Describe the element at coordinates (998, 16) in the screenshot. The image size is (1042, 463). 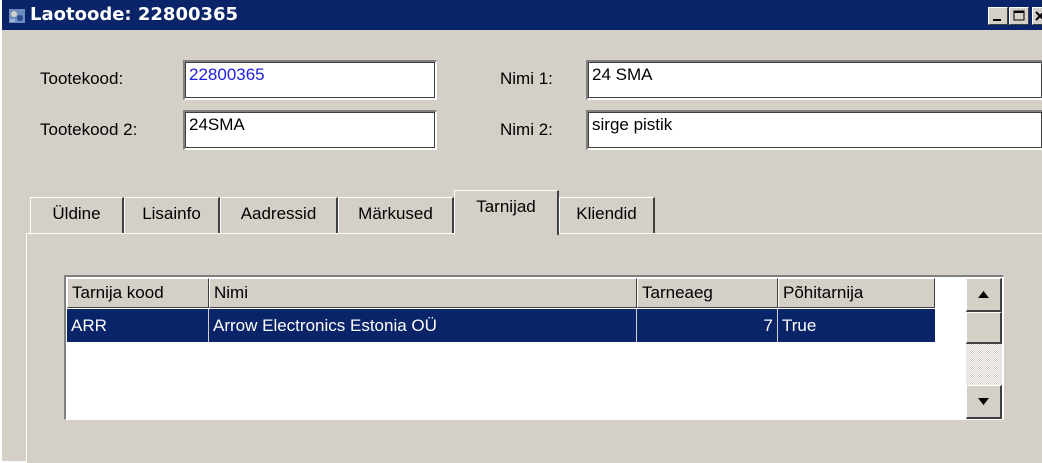
I see `minimize-button` at that location.